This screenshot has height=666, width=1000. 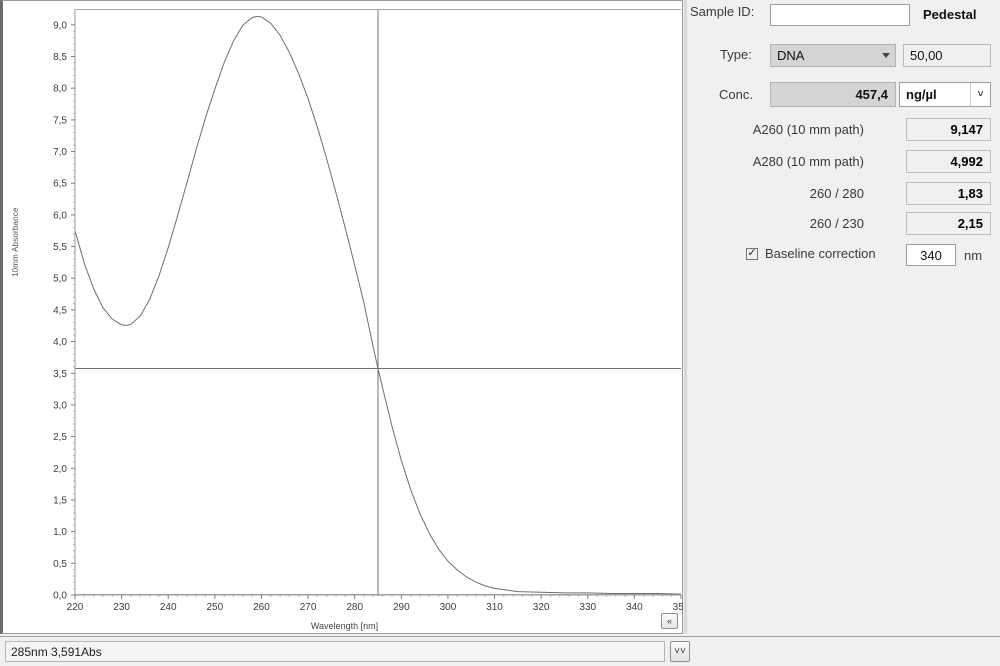 I want to click on svg-text: 250, so click(x=215, y=607).